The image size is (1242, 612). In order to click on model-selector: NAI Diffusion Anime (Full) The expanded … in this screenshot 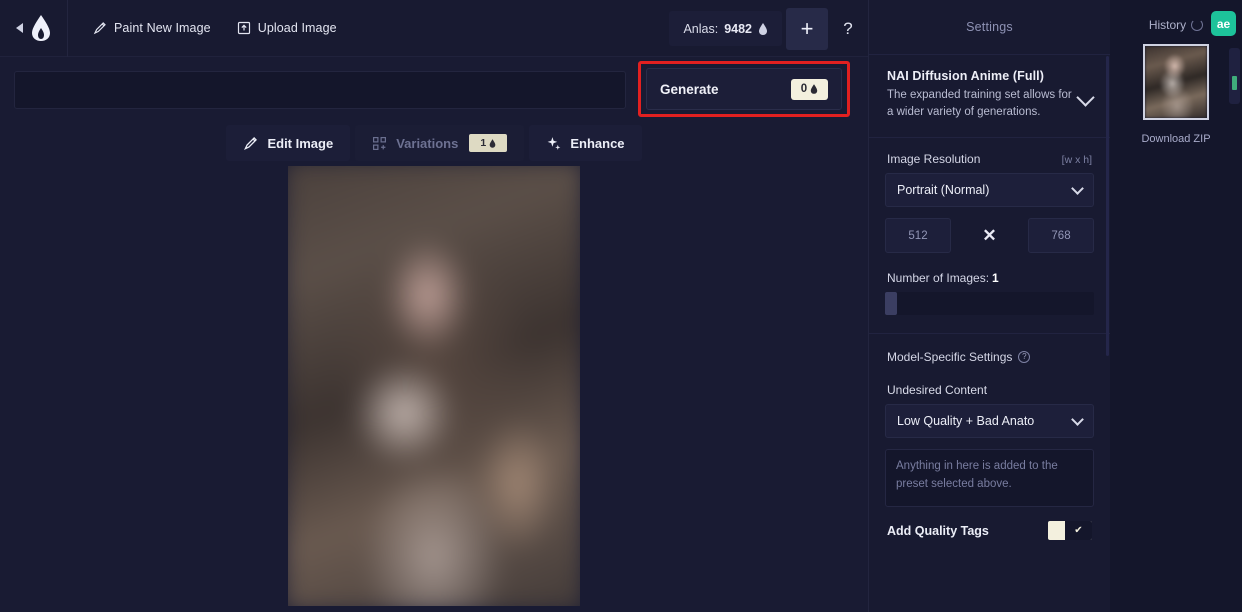, I will do `click(990, 96)`.